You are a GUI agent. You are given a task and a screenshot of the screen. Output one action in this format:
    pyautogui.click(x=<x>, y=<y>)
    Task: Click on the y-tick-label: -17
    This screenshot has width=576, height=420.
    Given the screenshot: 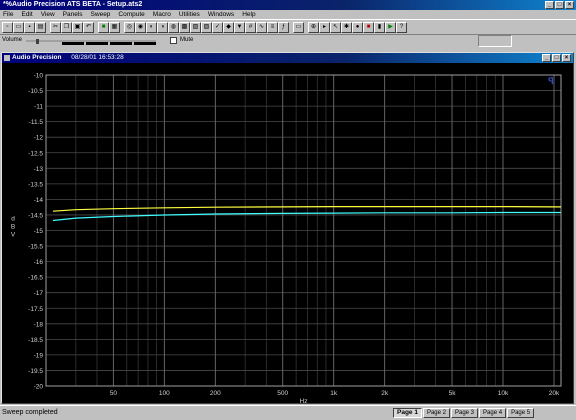 What is the action you would take?
    pyautogui.click(x=39, y=293)
    